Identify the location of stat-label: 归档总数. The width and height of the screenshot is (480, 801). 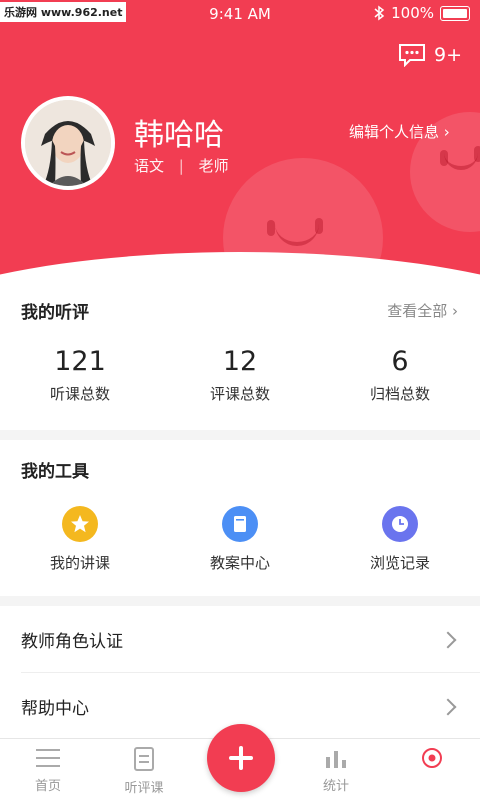
(399, 394).